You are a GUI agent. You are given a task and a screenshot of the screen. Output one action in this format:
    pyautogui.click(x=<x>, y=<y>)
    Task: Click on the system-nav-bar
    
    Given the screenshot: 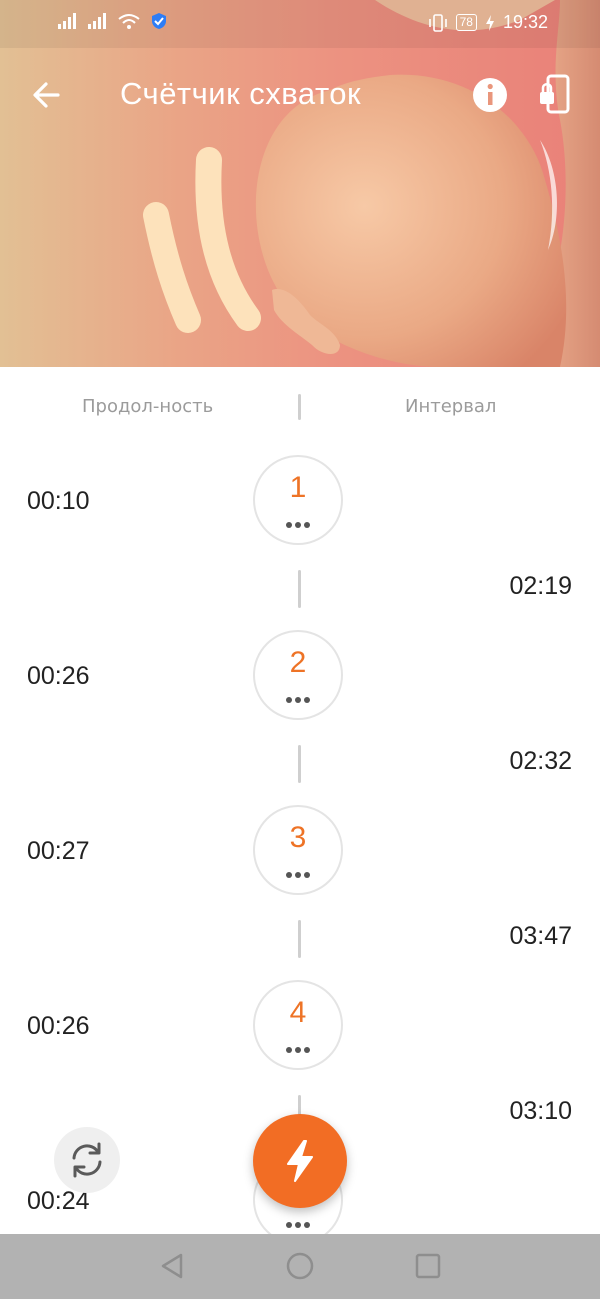 What is the action you would take?
    pyautogui.click(x=300, y=1266)
    